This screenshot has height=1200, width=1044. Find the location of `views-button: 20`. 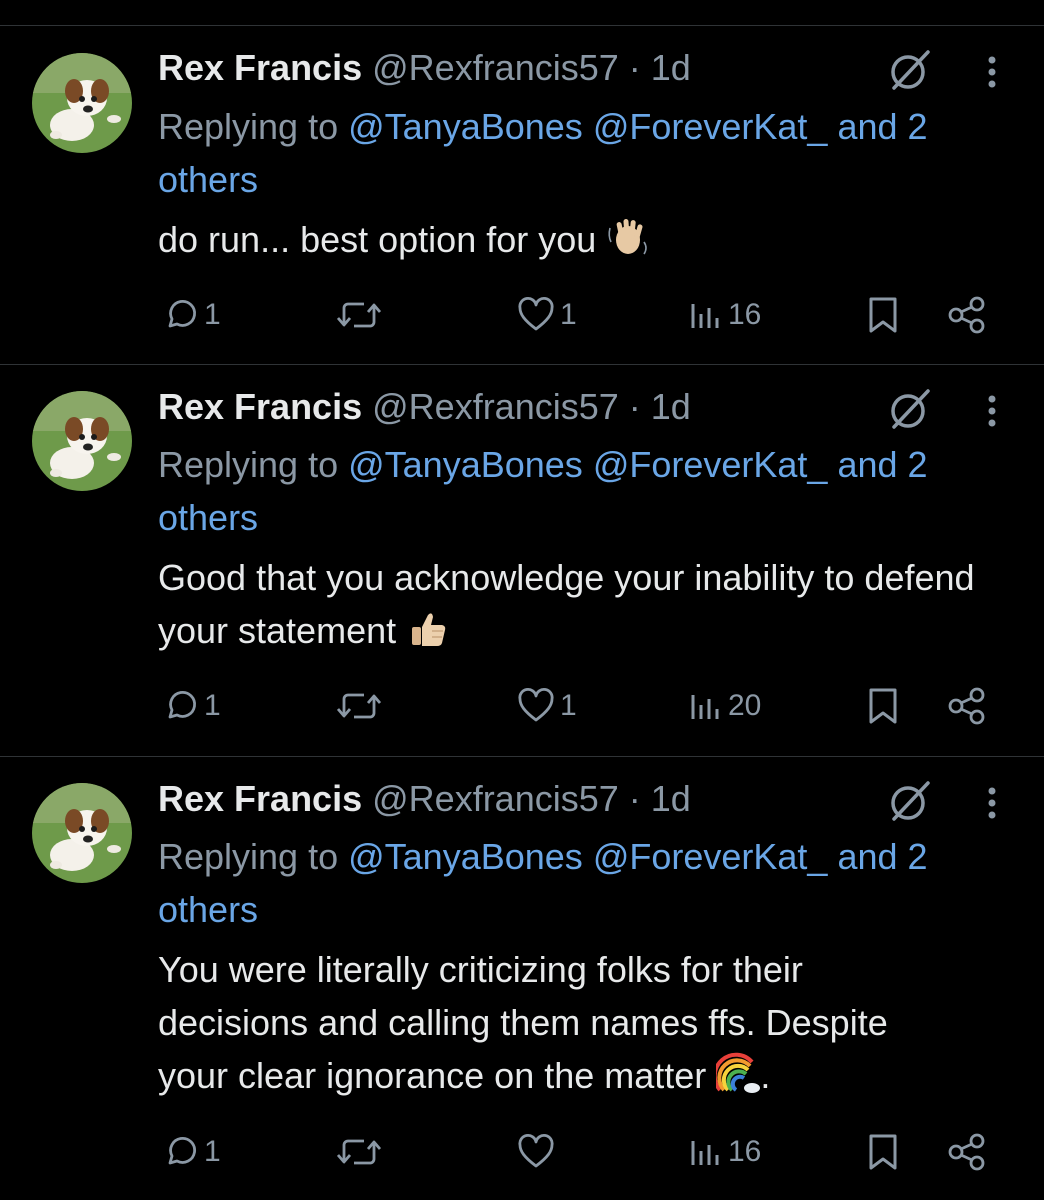

views-button: 20 is located at coordinates (724, 706).